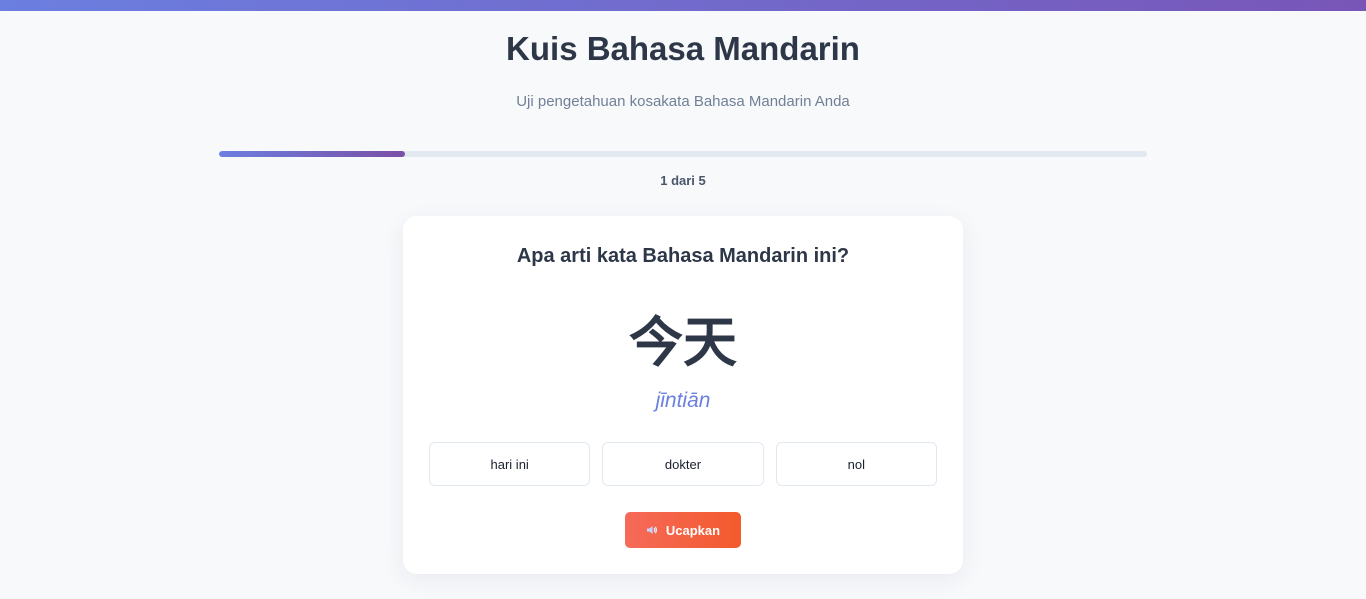  I want to click on pinyin-text: jīntiān, so click(683, 400).